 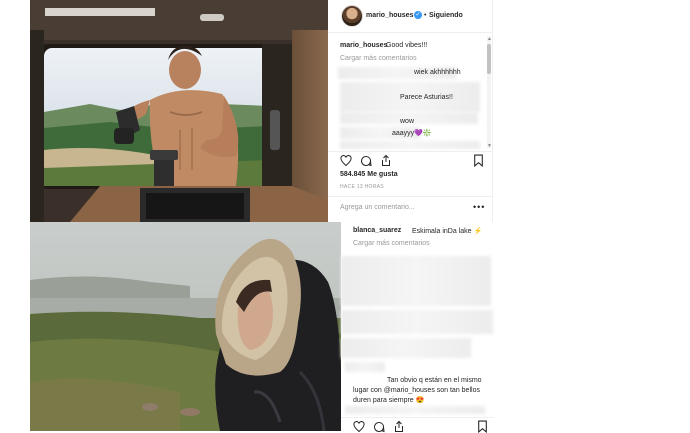 What do you see at coordinates (362, 187) in the screenshot?
I see `post-timestamp: HACE 13 HORAS` at bounding box center [362, 187].